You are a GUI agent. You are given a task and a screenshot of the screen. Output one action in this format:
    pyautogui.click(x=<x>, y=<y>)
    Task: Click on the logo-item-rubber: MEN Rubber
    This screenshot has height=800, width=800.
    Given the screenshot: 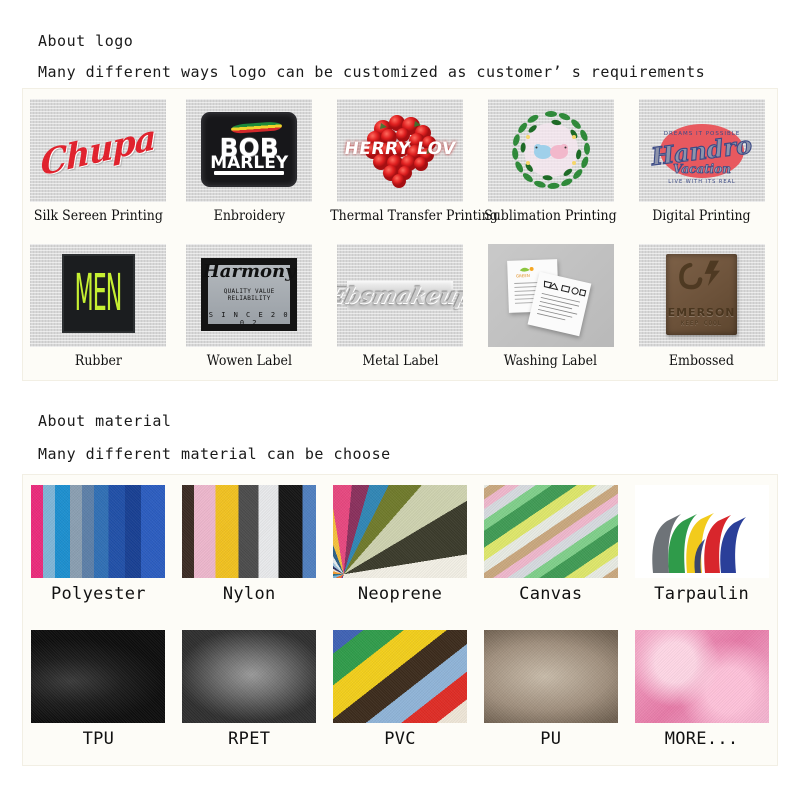 What is the action you would take?
    pyautogui.click(x=98, y=306)
    